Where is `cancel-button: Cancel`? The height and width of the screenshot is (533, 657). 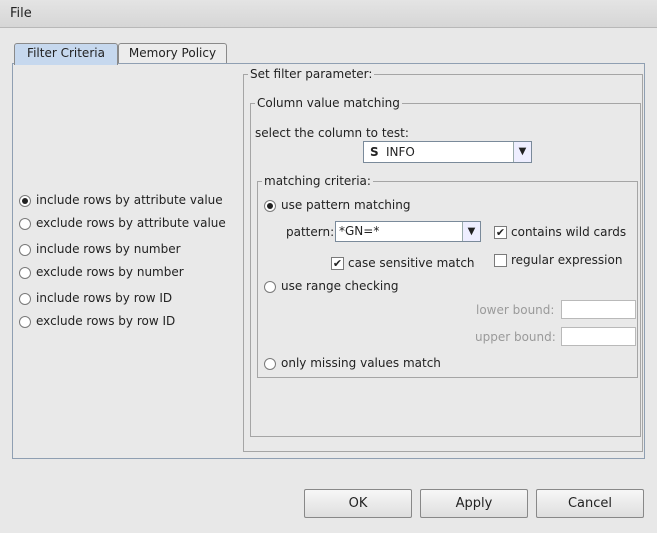
cancel-button: Cancel is located at coordinates (590, 503).